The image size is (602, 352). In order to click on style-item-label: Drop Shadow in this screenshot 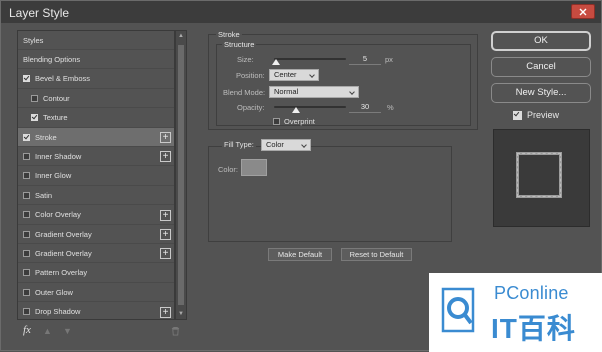, I will do `click(58, 312)`.